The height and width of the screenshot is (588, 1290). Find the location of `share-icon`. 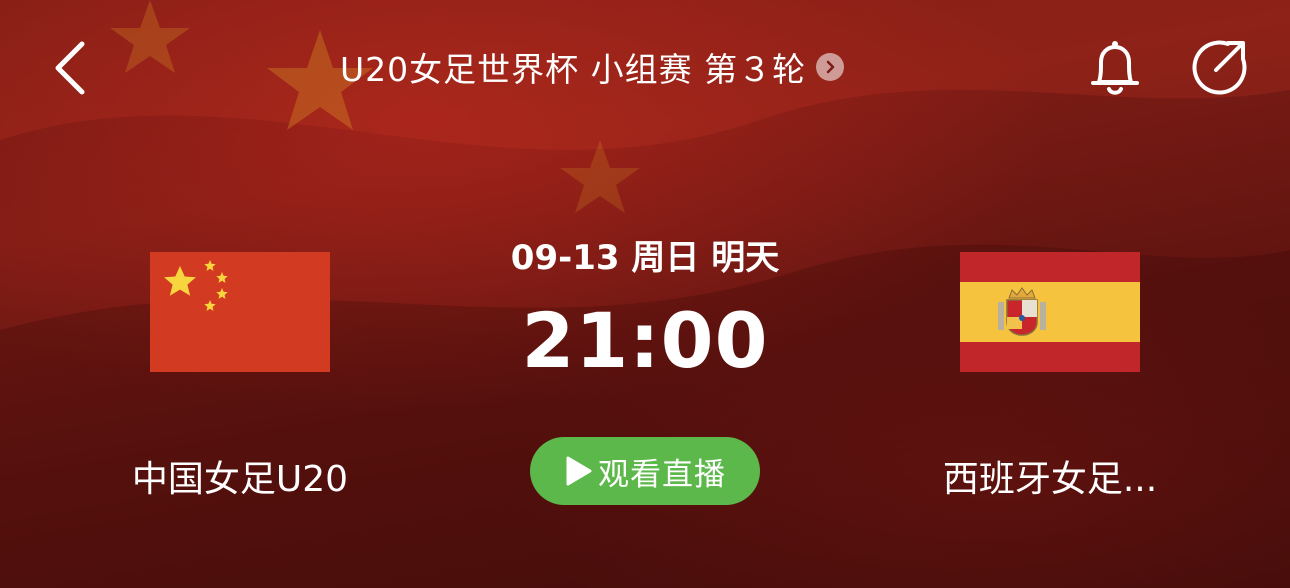

share-icon is located at coordinates (1219, 67).